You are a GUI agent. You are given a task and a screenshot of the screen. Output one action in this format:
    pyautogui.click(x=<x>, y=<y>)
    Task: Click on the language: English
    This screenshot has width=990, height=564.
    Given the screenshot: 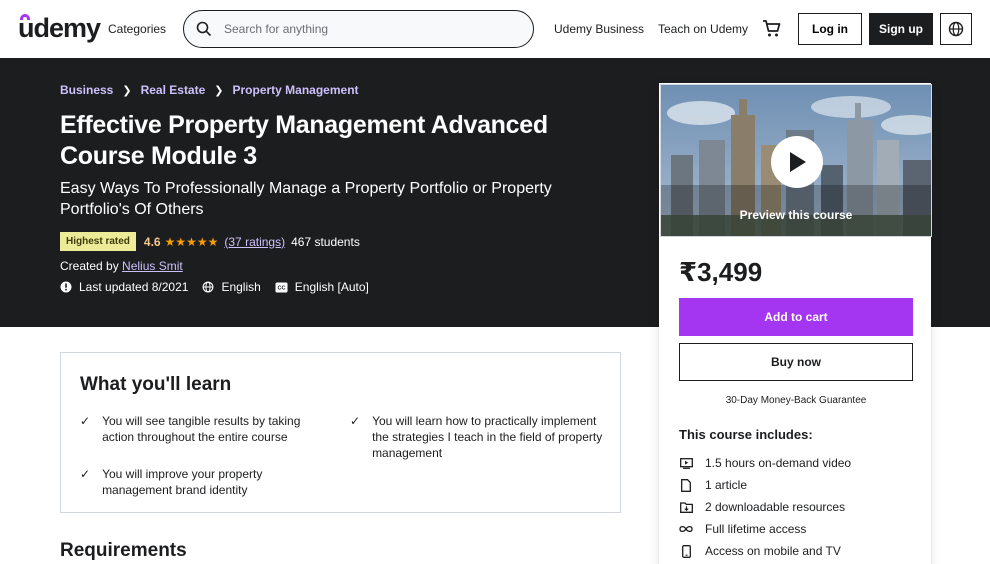 What is the action you would take?
    pyautogui.click(x=231, y=287)
    